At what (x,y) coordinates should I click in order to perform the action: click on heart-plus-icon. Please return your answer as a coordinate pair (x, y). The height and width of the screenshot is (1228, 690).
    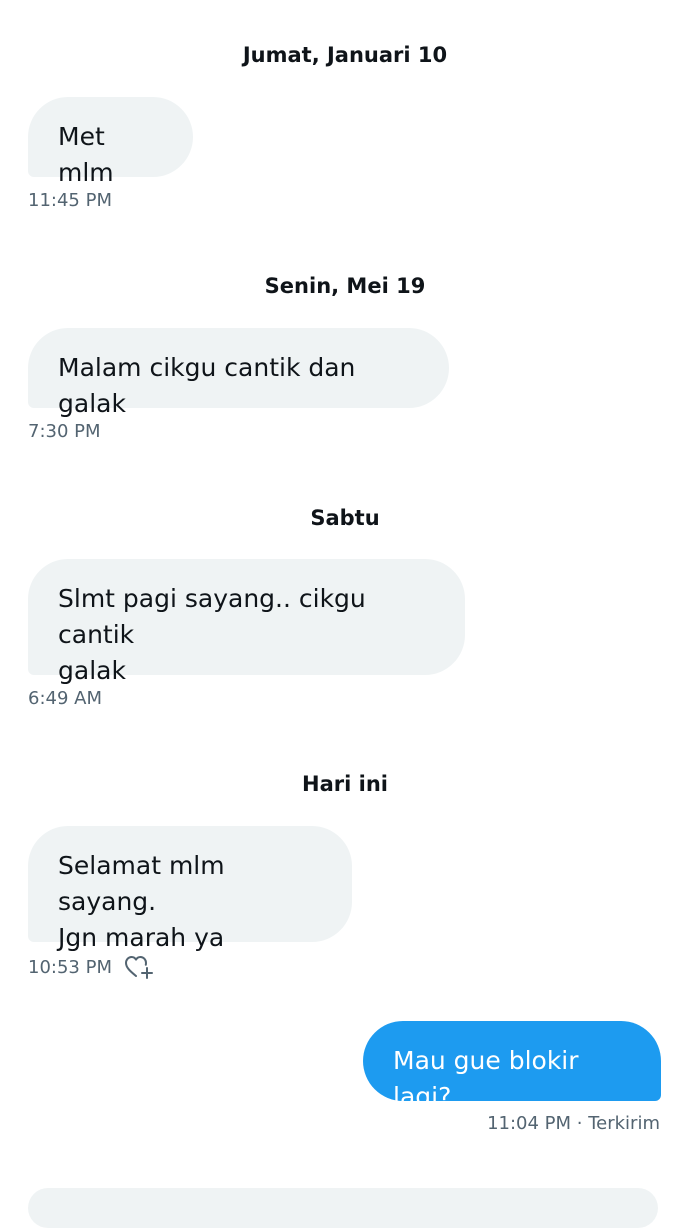
    Looking at the image, I should click on (139, 967).